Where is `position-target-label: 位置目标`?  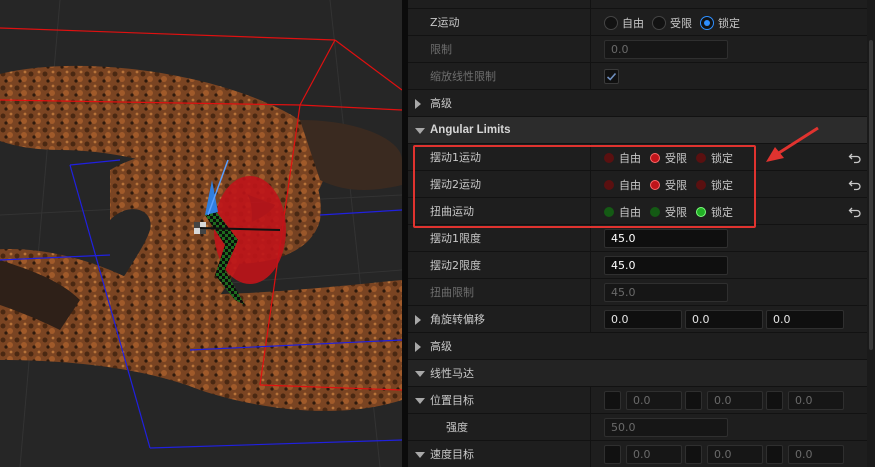
position-target-label: 位置目标 is located at coordinates (452, 400).